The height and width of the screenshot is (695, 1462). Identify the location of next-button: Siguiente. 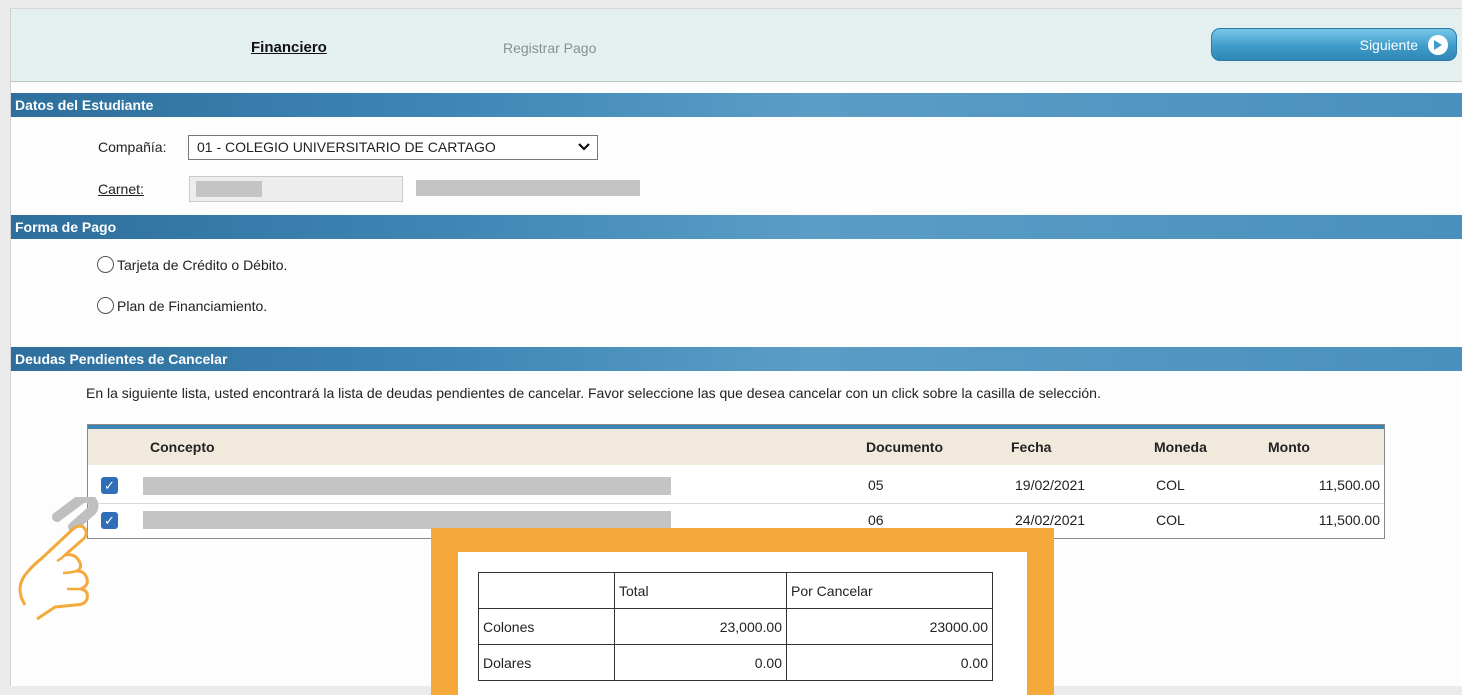
(1334, 44).